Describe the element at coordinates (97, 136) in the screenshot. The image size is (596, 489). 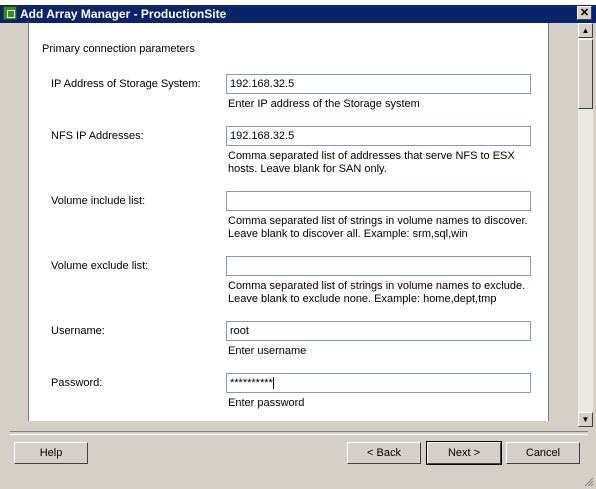
I see `nfs-ip-label: NFS IP Addresses:` at that location.